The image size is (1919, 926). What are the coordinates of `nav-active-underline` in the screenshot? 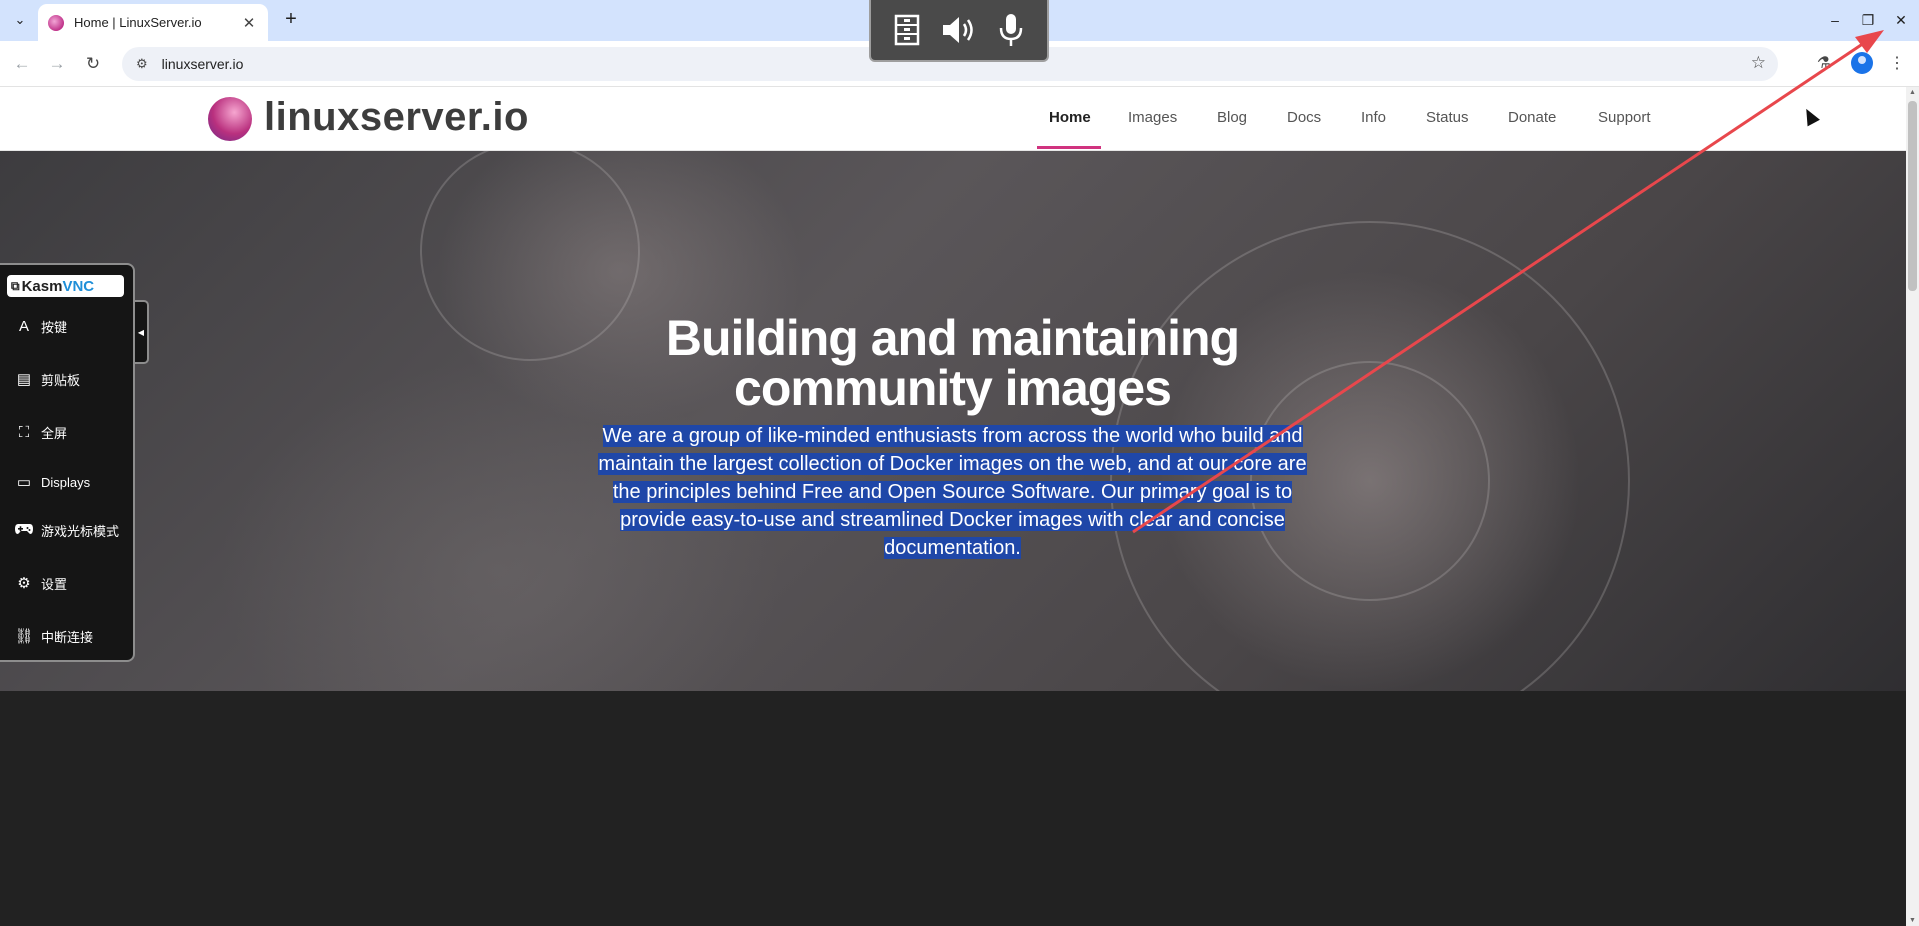 It's located at (1069, 147).